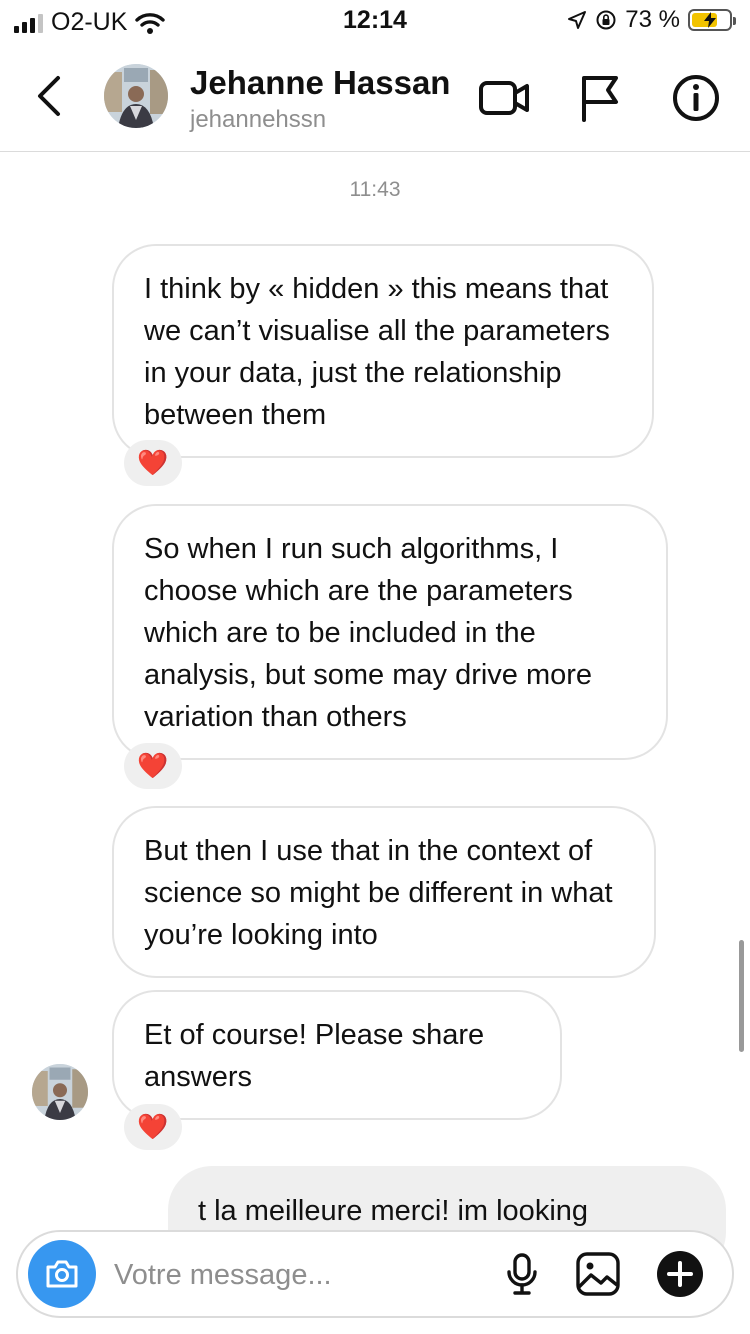  I want to click on flag-icon, so click(600, 99).